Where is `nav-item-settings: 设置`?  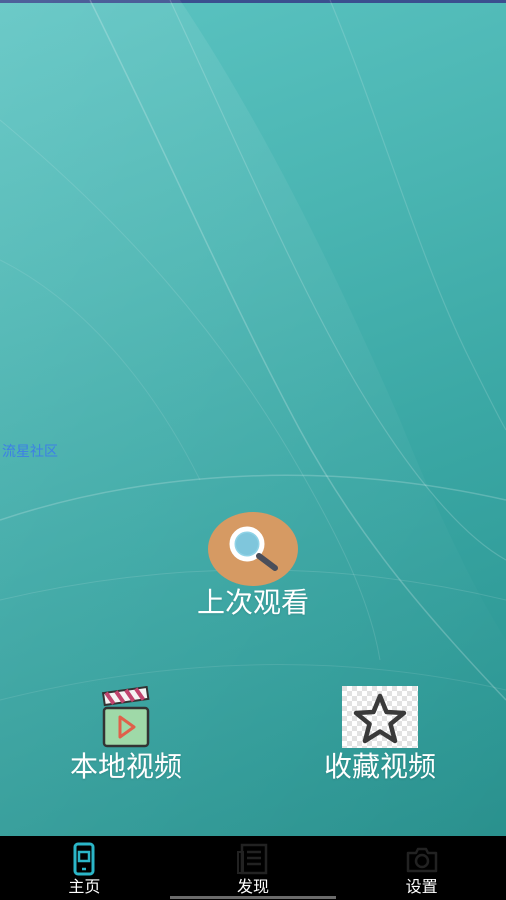
nav-item-settings: 设置 is located at coordinates (421, 868).